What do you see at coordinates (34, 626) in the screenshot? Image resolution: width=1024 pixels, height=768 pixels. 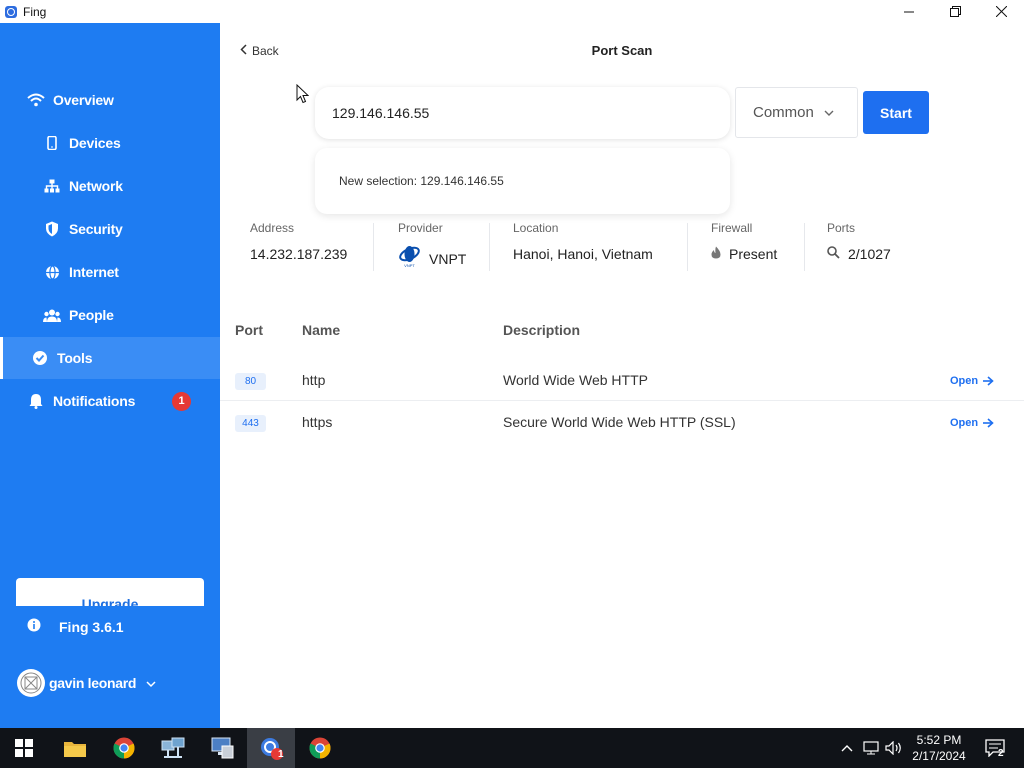 I see `info-icon` at bounding box center [34, 626].